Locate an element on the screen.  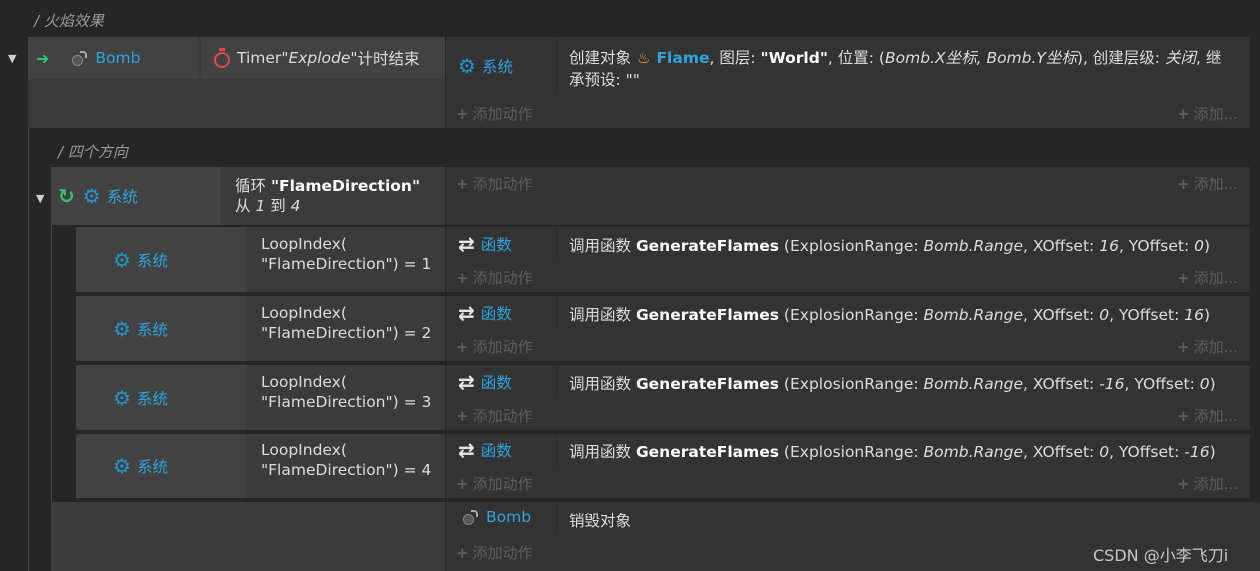
sub-event-4-action-object: ⇄ 函数 is located at coordinates (485, 450).